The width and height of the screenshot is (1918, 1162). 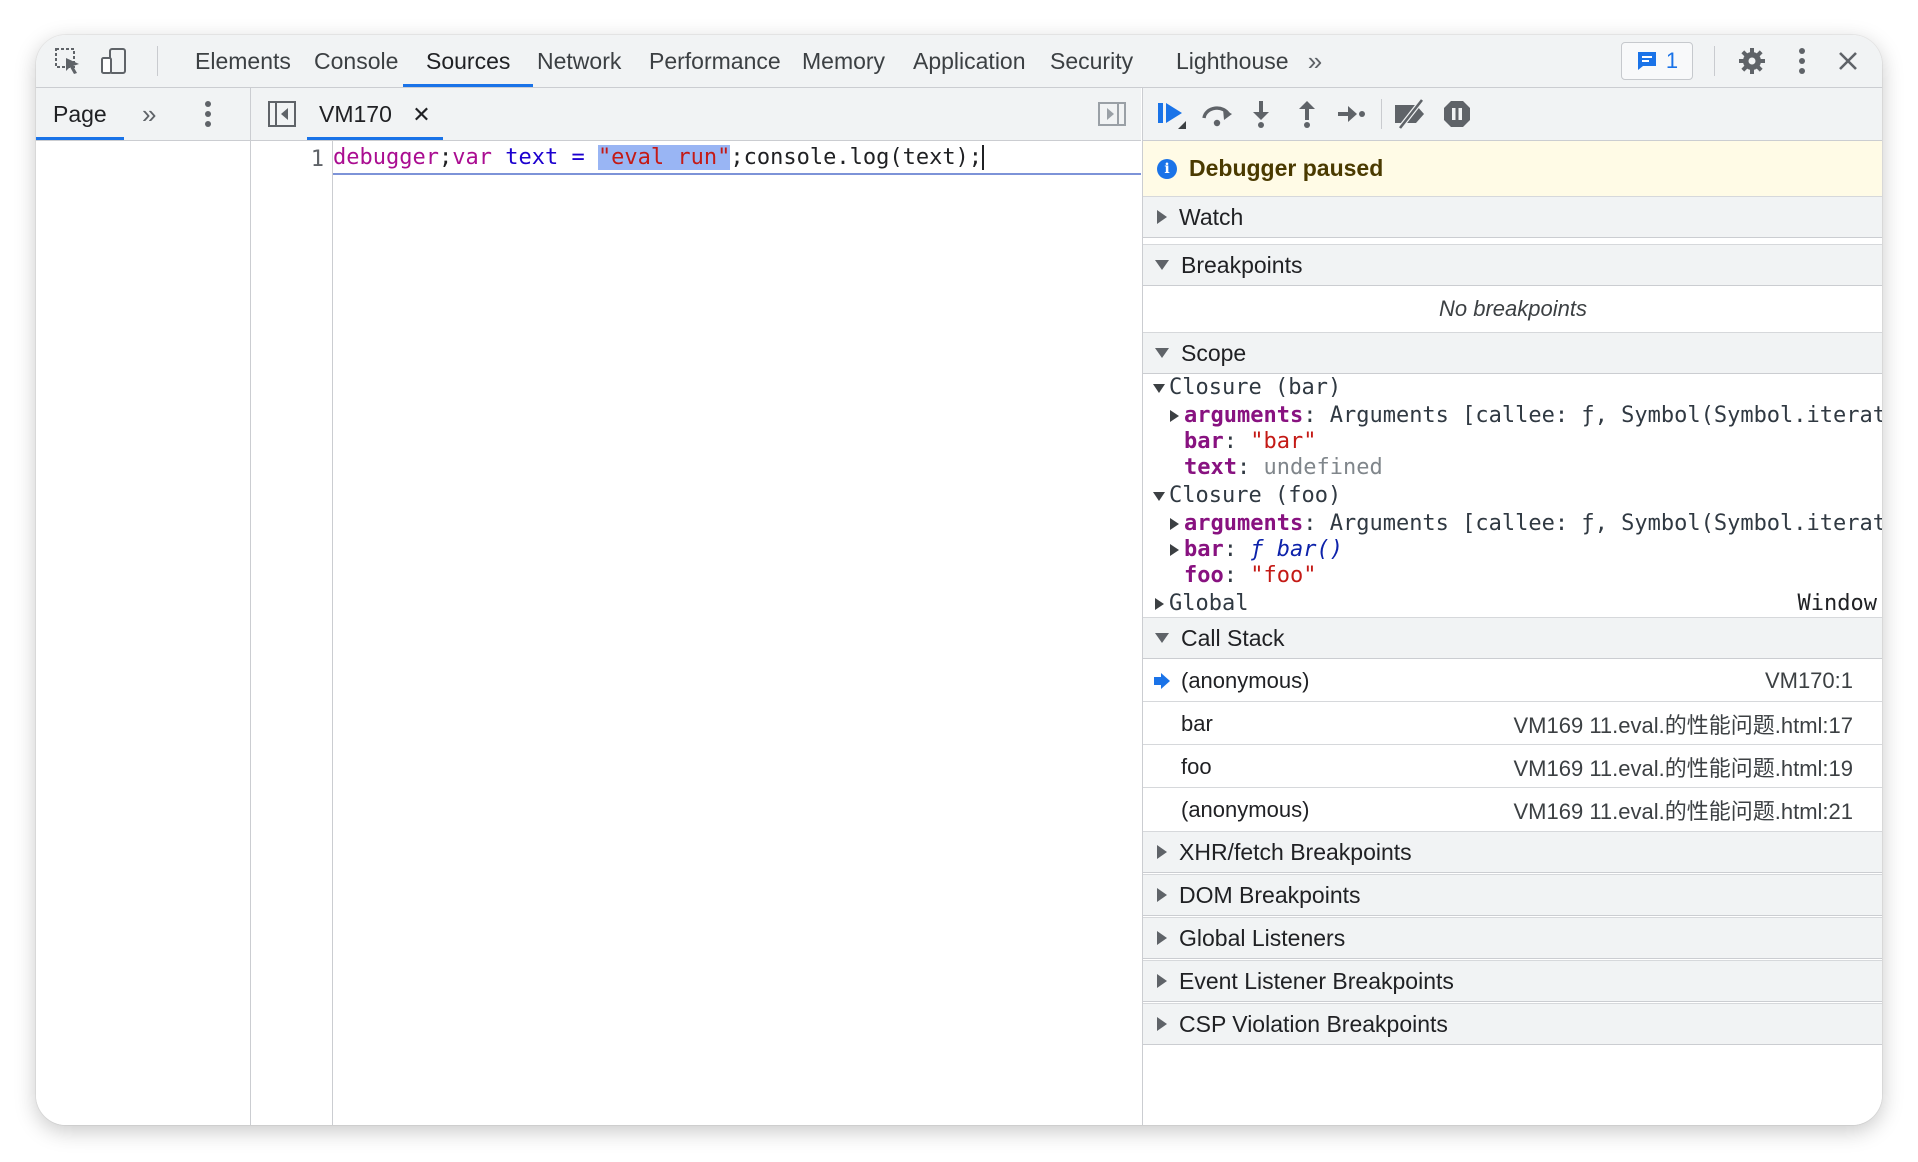 I want to click on tab-page: Page, so click(x=80, y=114).